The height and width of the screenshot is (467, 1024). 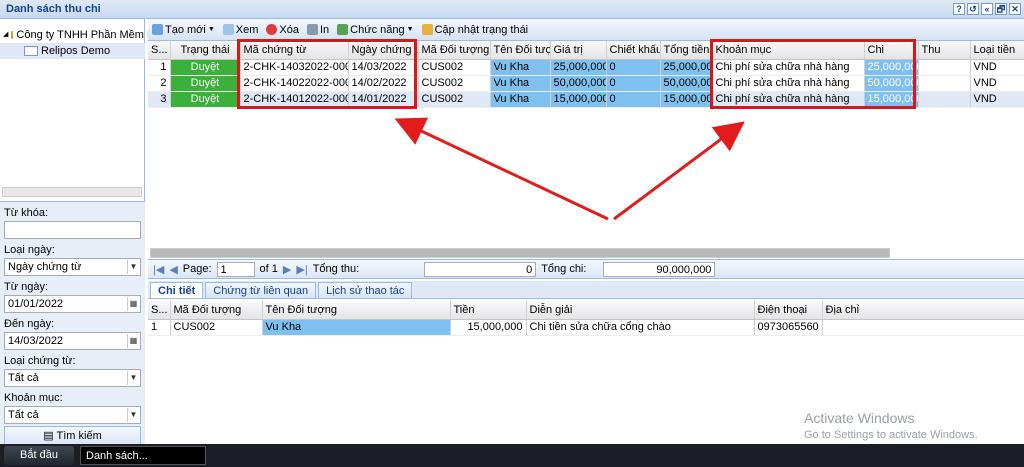 I want to click on to-date-input: 14/03/2022 ▦, so click(x=72, y=341).